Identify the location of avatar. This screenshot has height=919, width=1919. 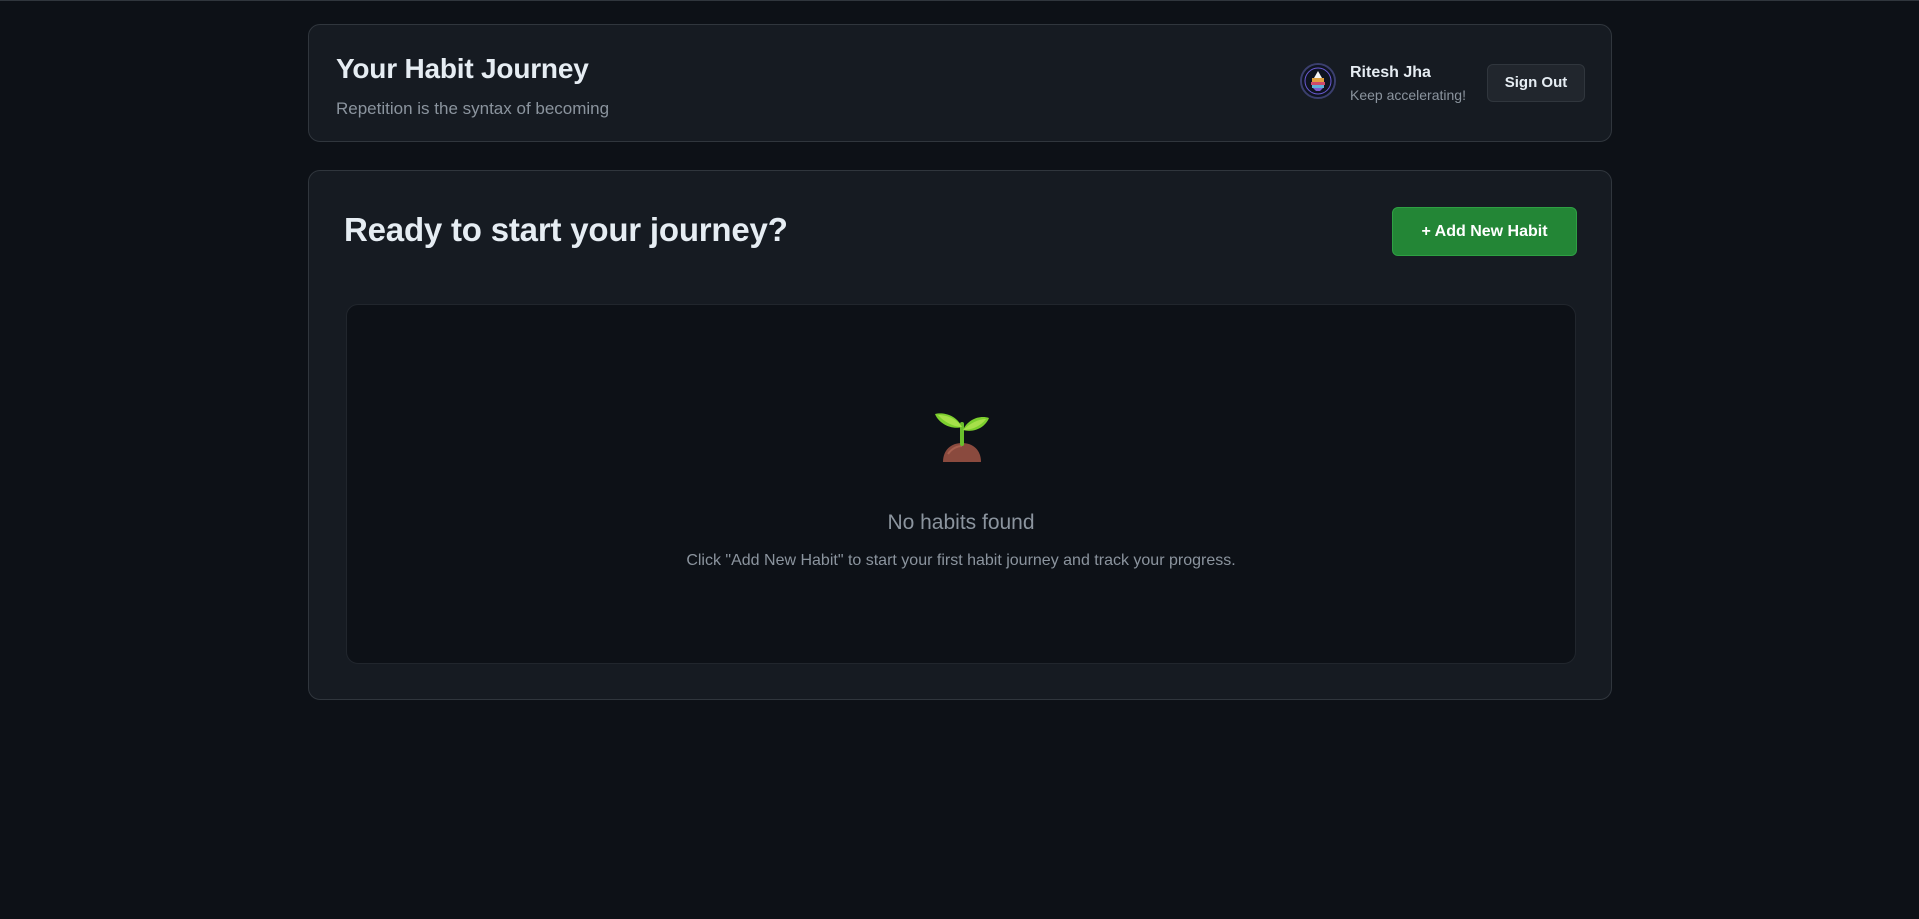
(1318, 81).